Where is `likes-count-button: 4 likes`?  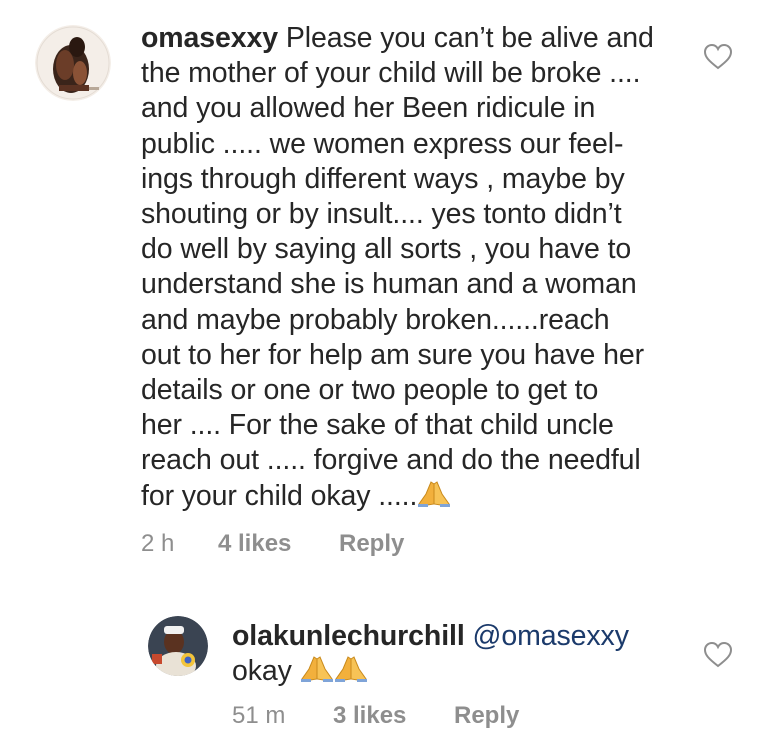 likes-count-button: 4 likes is located at coordinates (254, 544).